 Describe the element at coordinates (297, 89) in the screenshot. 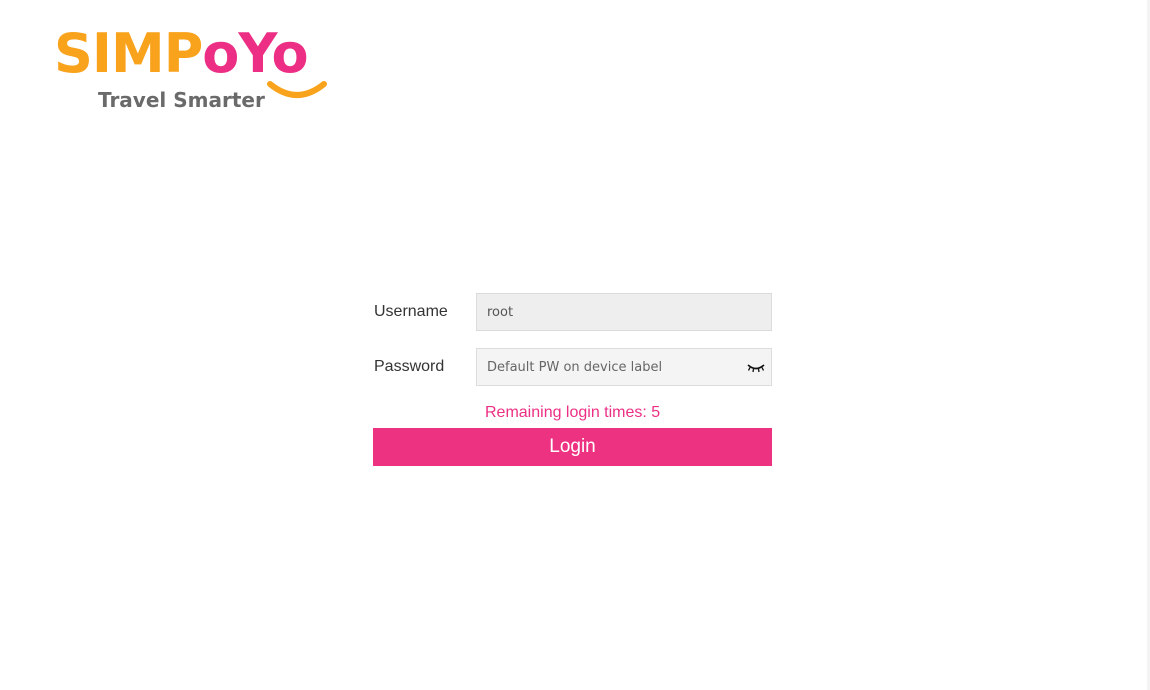

I see `smile-icon` at that location.